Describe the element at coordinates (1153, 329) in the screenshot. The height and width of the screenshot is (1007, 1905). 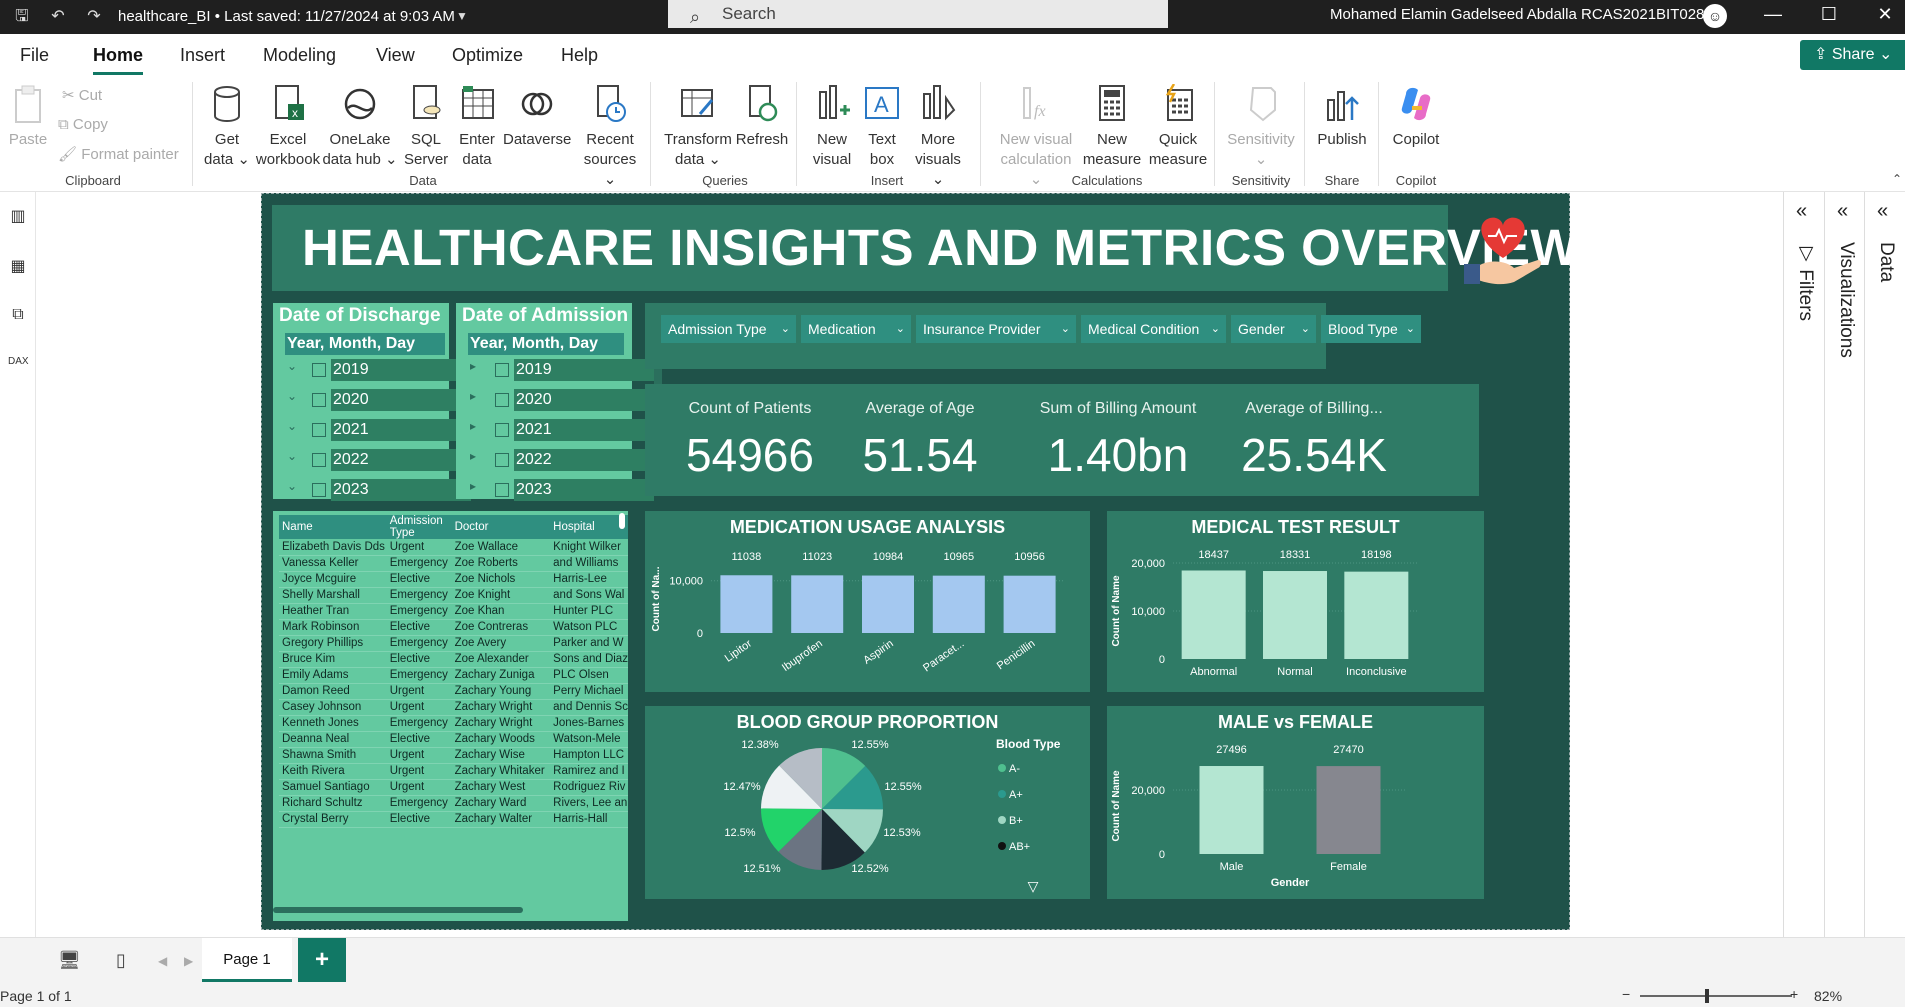
I see `medical-condition-dropdown: Medical Condition ⌄` at that location.